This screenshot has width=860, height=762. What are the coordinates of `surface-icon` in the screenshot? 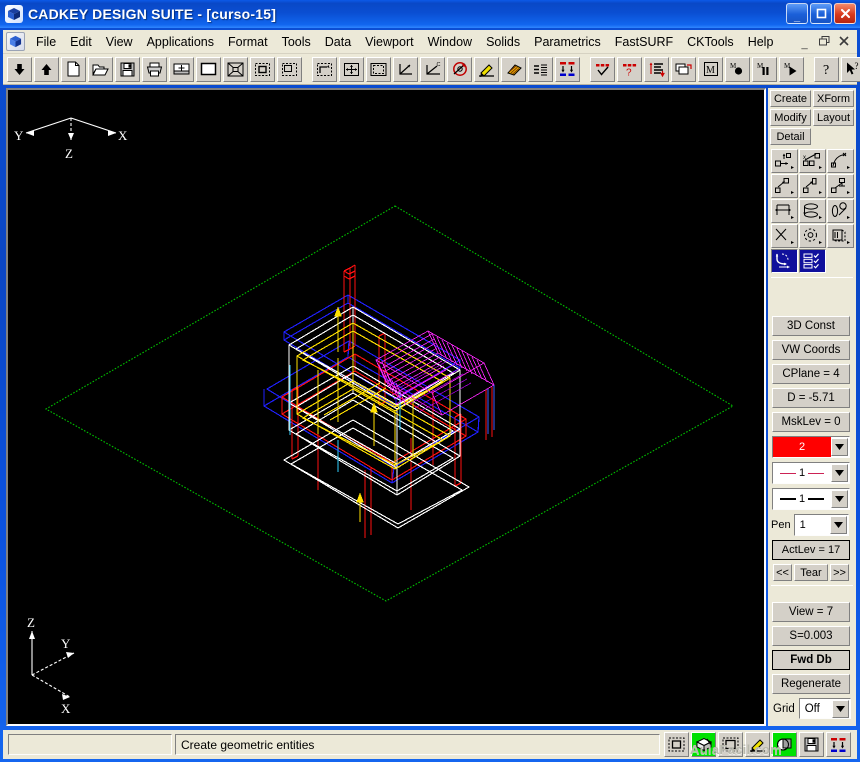 It's located at (840, 236).